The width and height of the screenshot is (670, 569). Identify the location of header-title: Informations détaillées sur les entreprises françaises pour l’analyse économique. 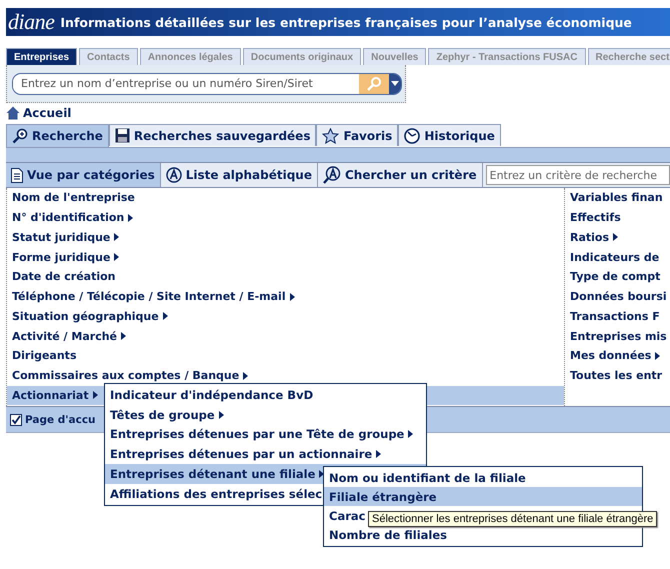
(346, 22).